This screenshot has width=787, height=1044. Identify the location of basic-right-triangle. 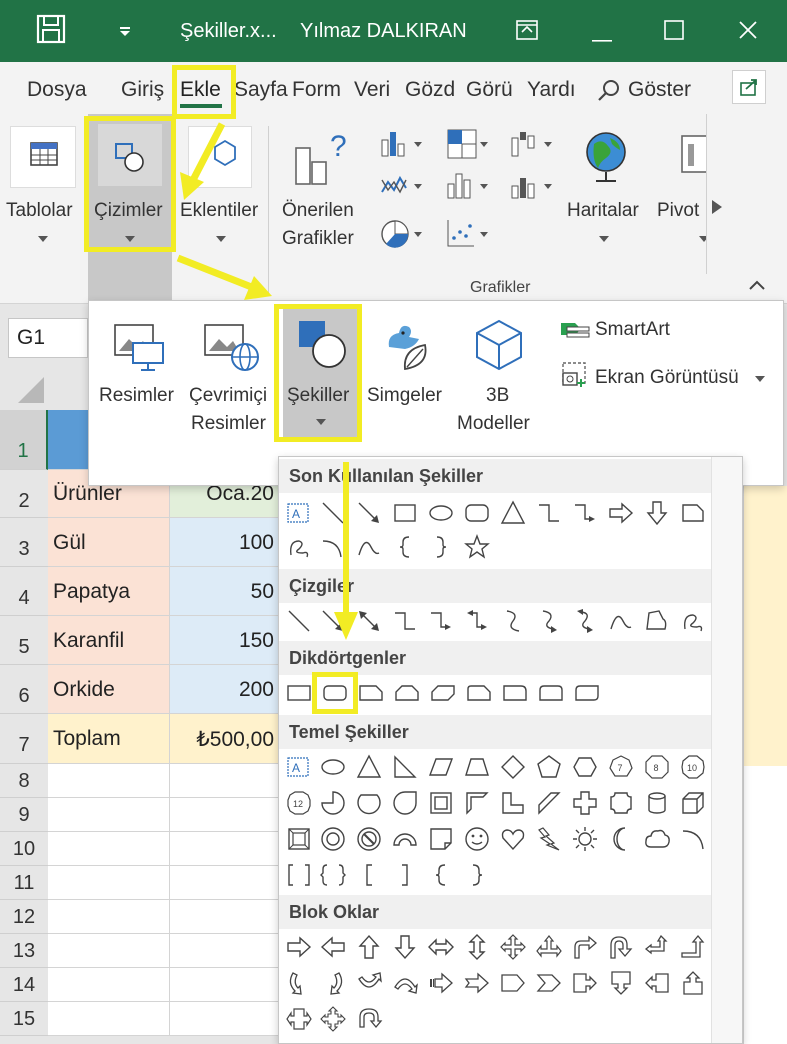
(405, 767).